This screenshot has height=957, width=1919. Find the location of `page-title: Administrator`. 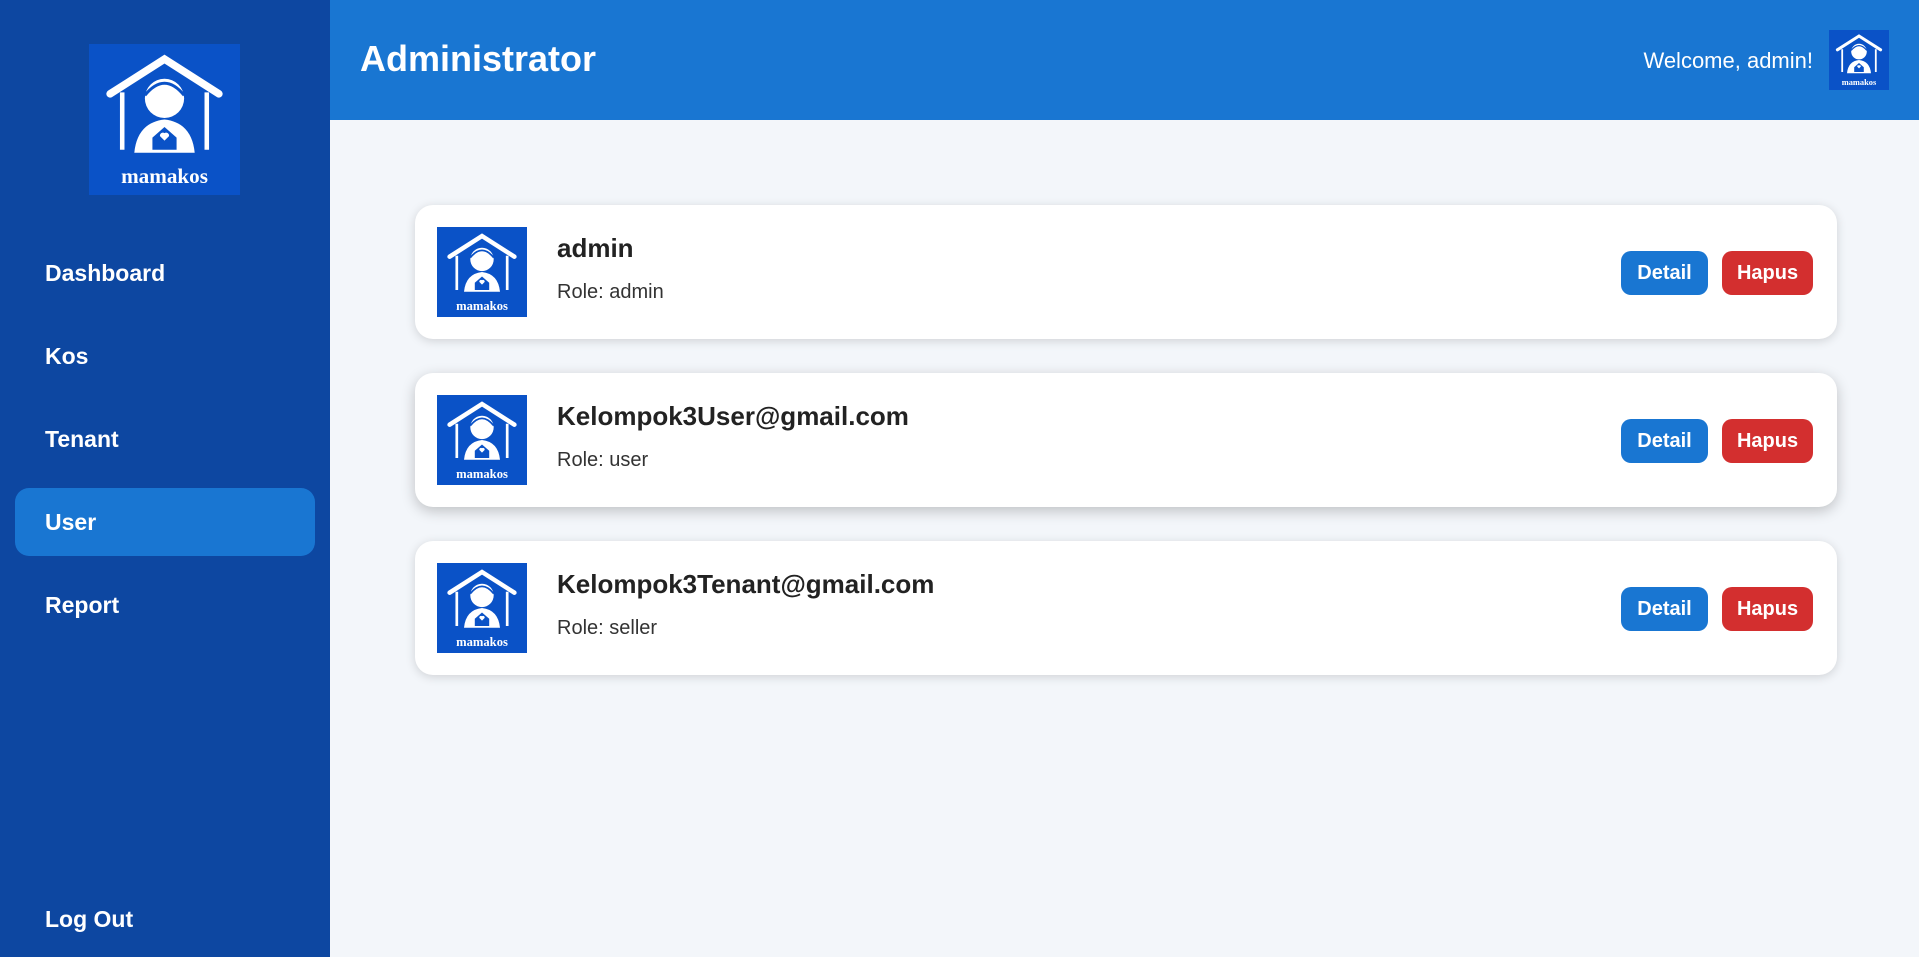

page-title: Administrator is located at coordinates (478, 58).